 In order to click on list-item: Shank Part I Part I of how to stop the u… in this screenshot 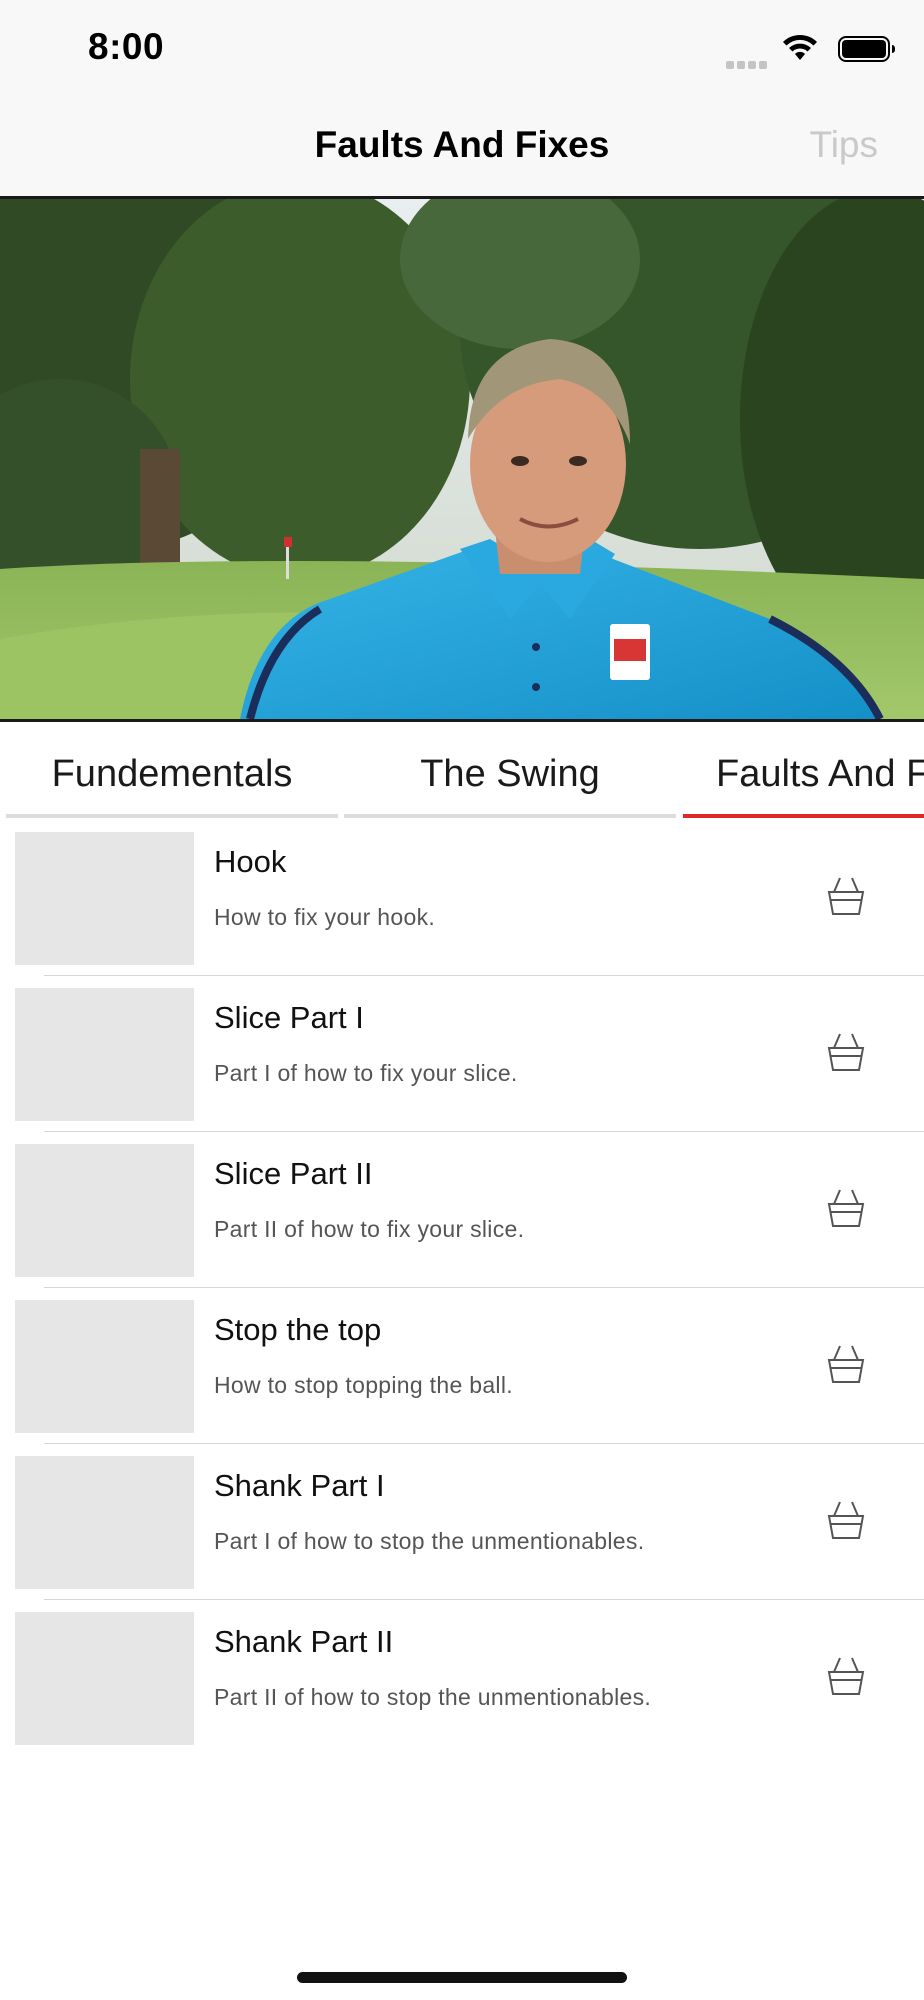, I will do `click(462, 1522)`.